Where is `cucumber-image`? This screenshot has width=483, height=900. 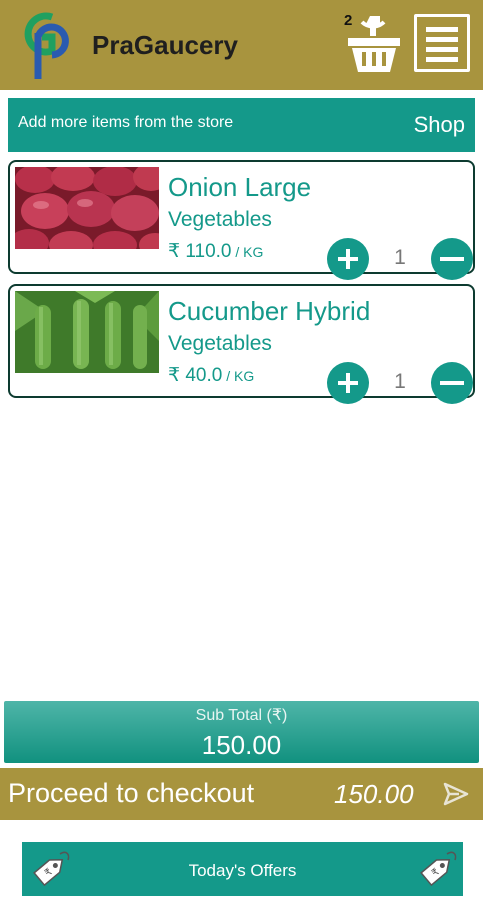
cucumber-image is located at coordinates (87, 332).